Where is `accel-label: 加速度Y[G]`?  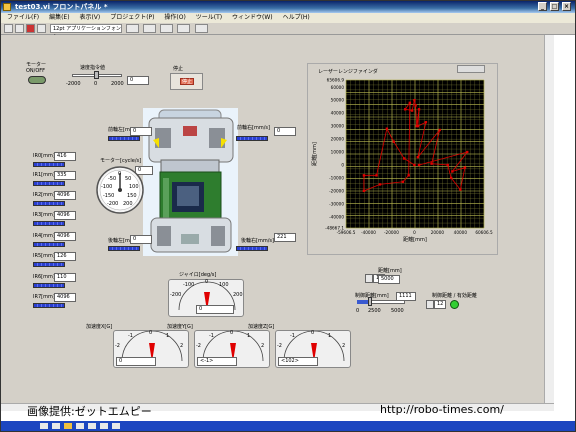
accel-label: 加速度Y[G] is located at coordinates (180, 327).